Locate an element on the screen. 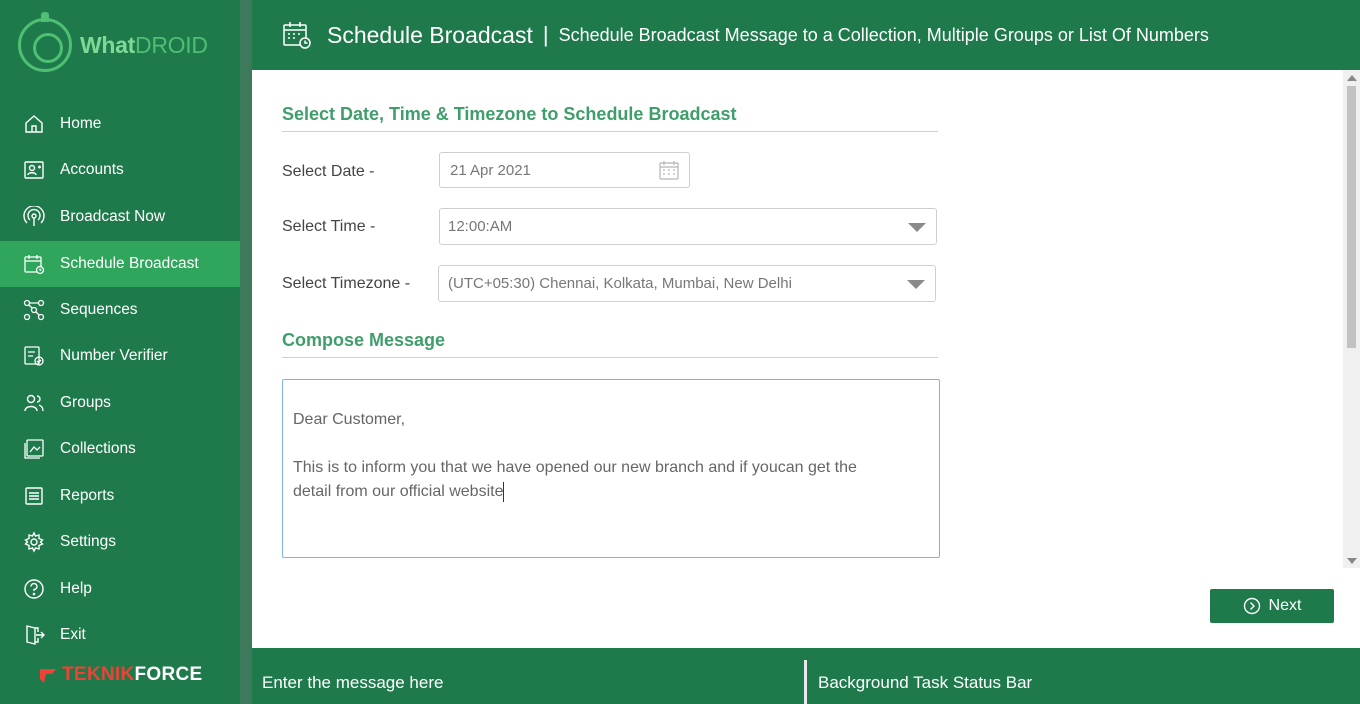 This screenshot has height=704, width=1360. teknikforce-mark-icon is located at coordinates (48, 676).